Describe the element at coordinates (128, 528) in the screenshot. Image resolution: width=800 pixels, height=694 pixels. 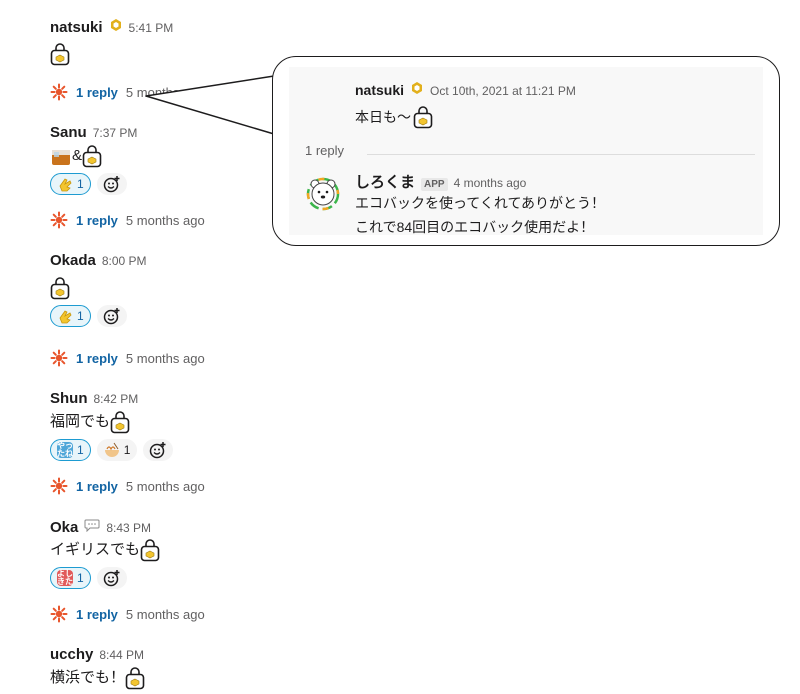
I see `timestamp: 8:43 PM` at that location.